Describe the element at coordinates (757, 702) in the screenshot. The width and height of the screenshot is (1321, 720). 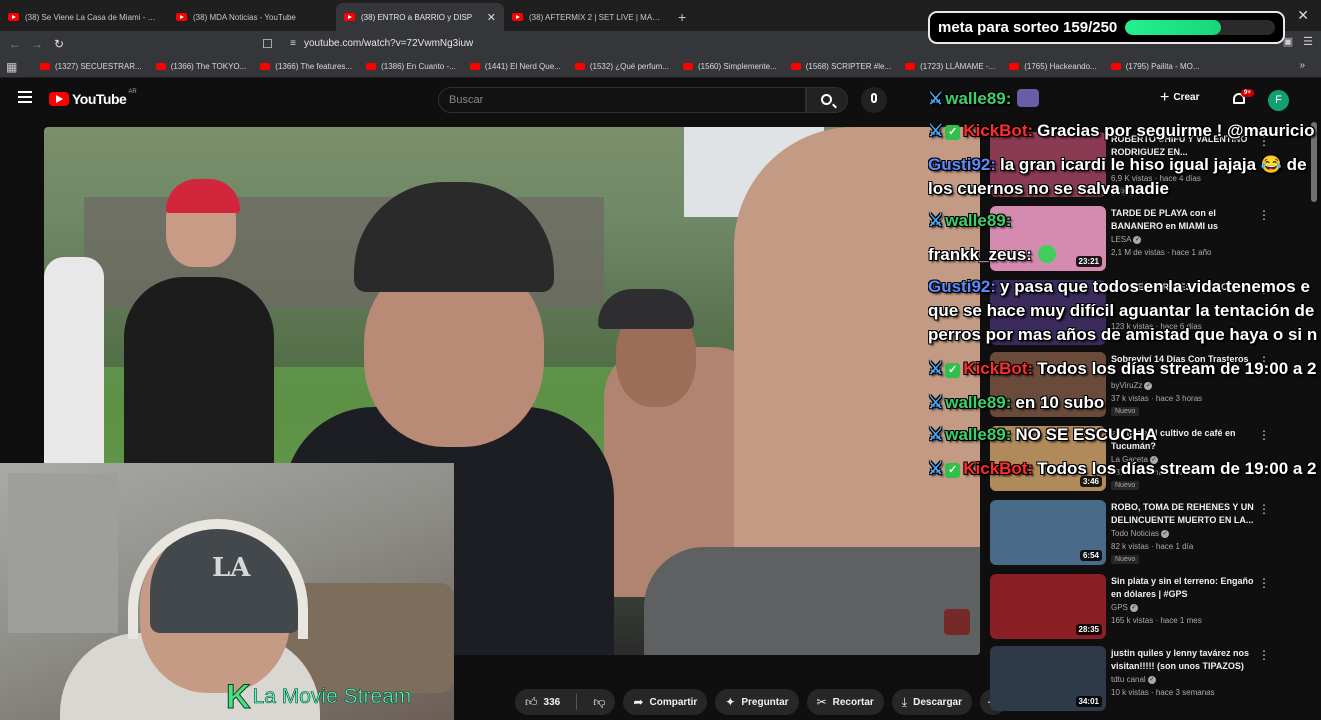
I see `ask-button: ✦ Preguntar` at that location.